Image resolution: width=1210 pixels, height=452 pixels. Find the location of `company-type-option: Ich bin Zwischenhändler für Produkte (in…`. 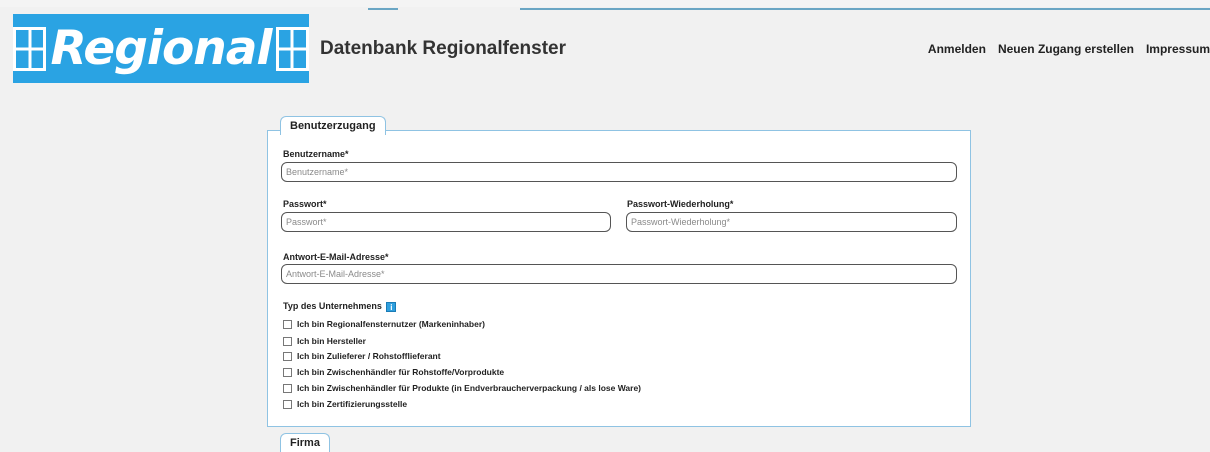

company-type-option: Ich bin Zwischenhändler für Produkte (in… is located at coordinates (462, 388).